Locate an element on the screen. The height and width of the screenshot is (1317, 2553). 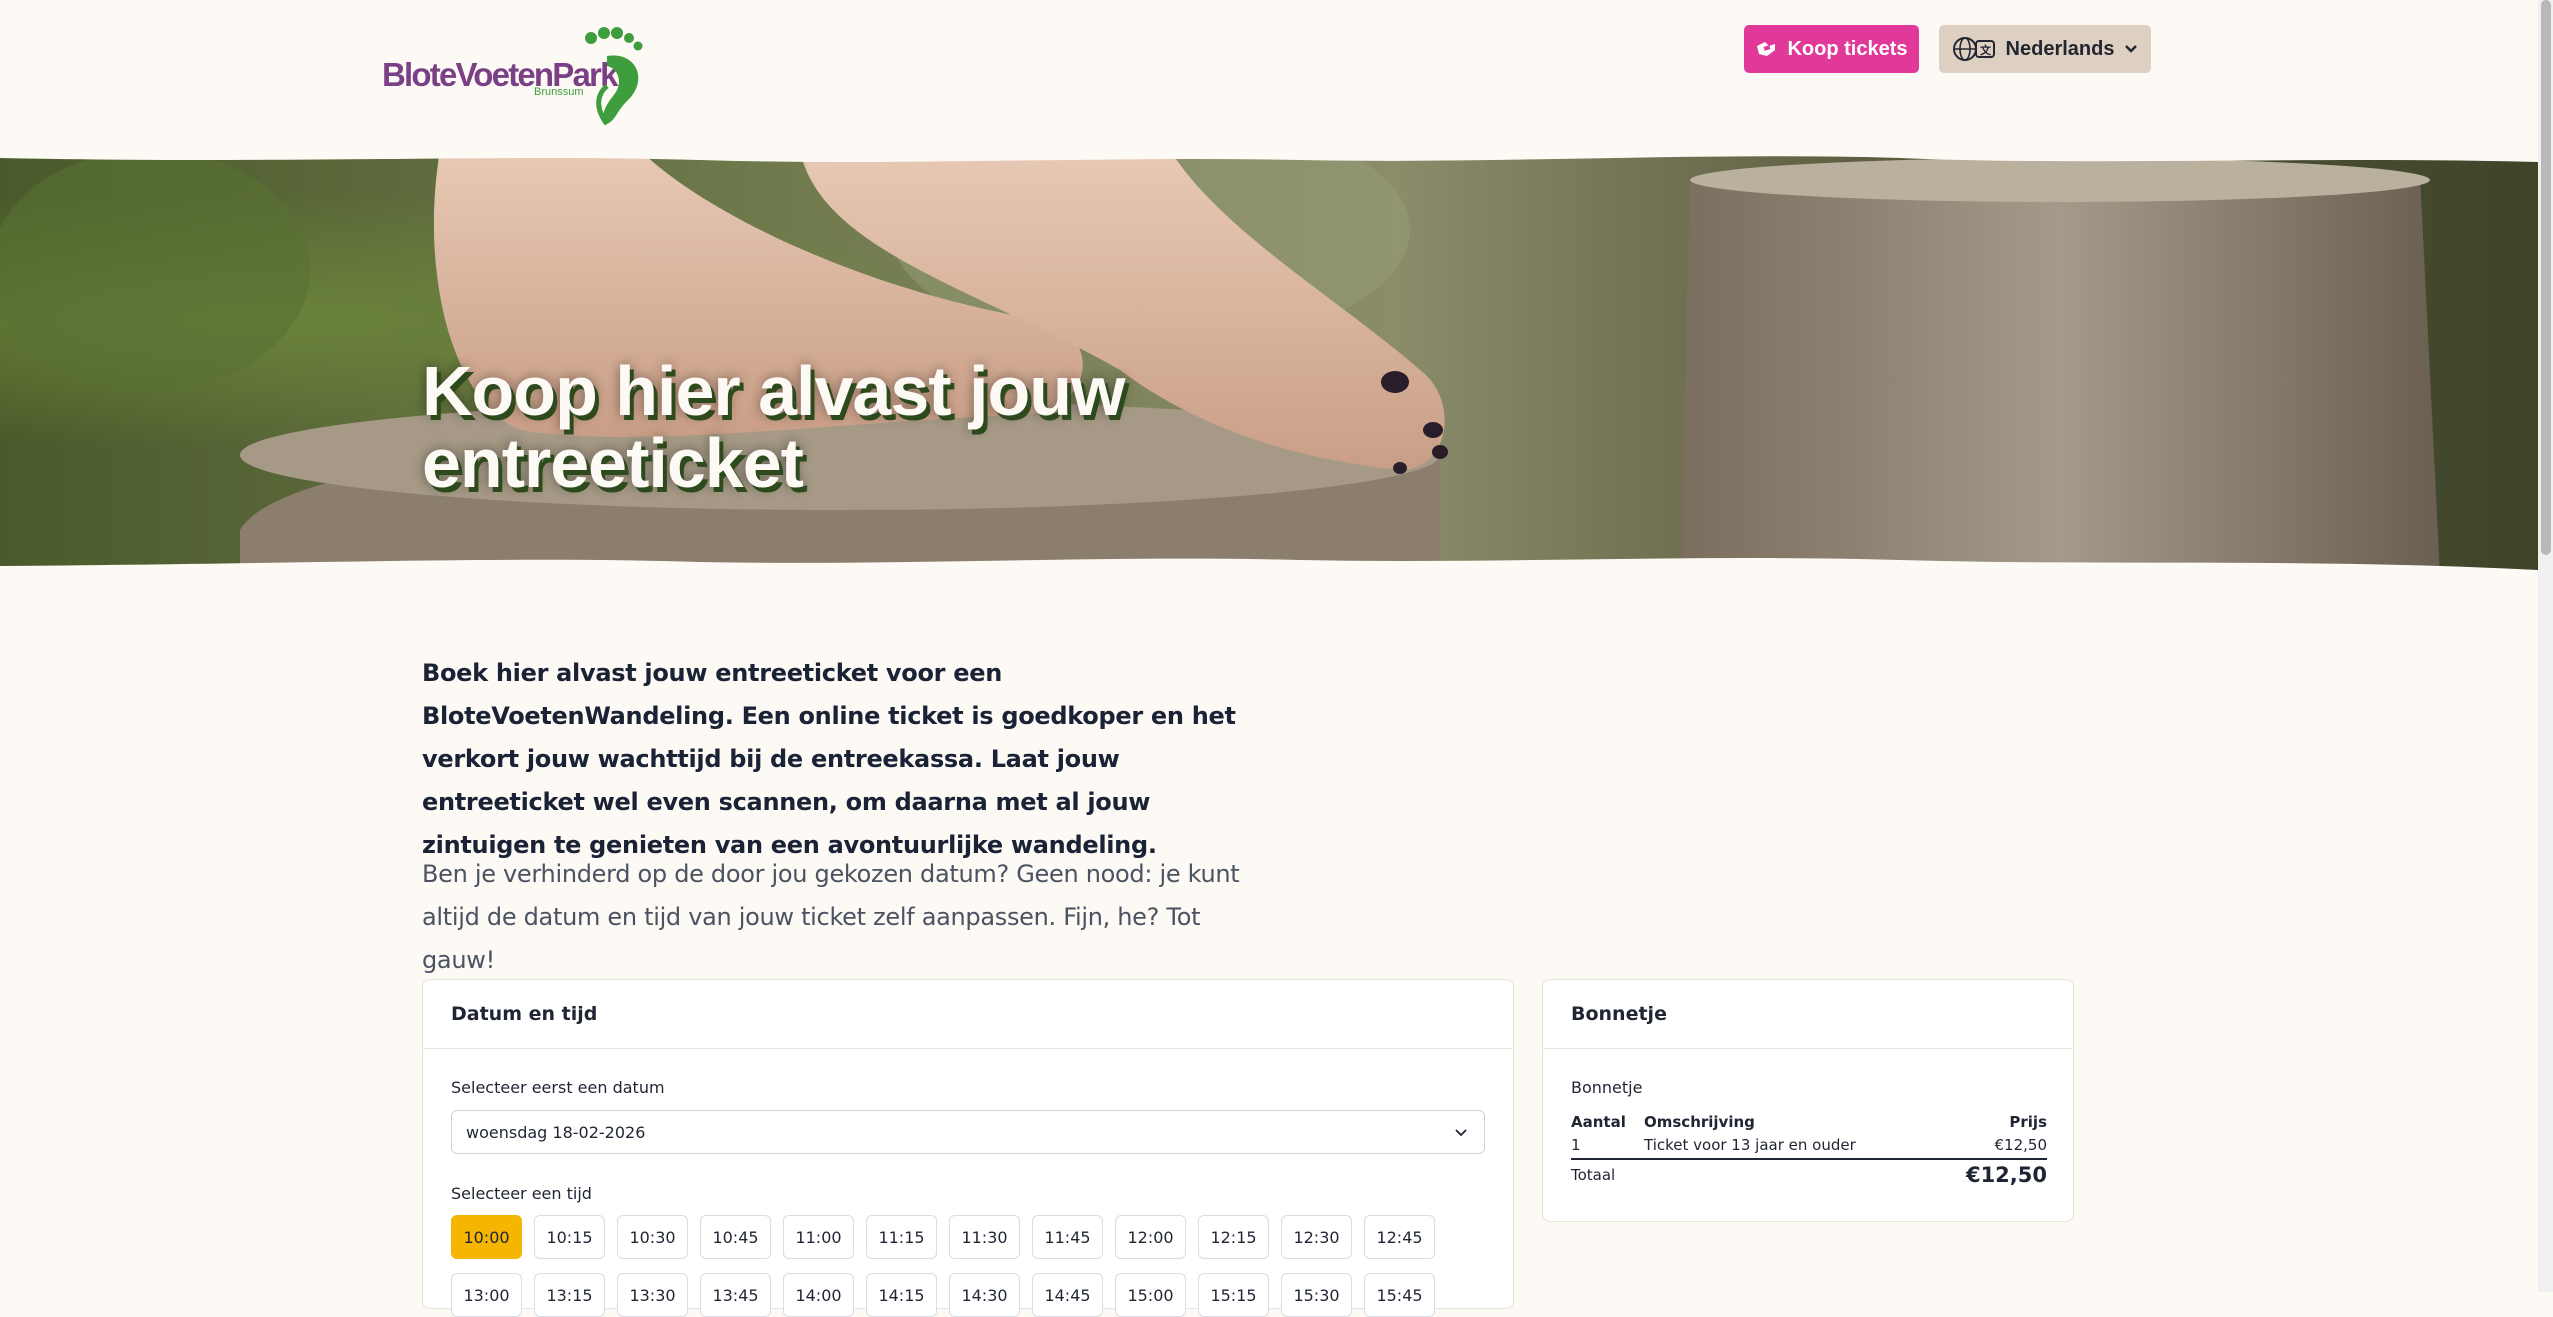
receipt-line-row: 1 Ticket voor 13 jaar en ouder €12,50 is located at coordinates (1809, 1144).